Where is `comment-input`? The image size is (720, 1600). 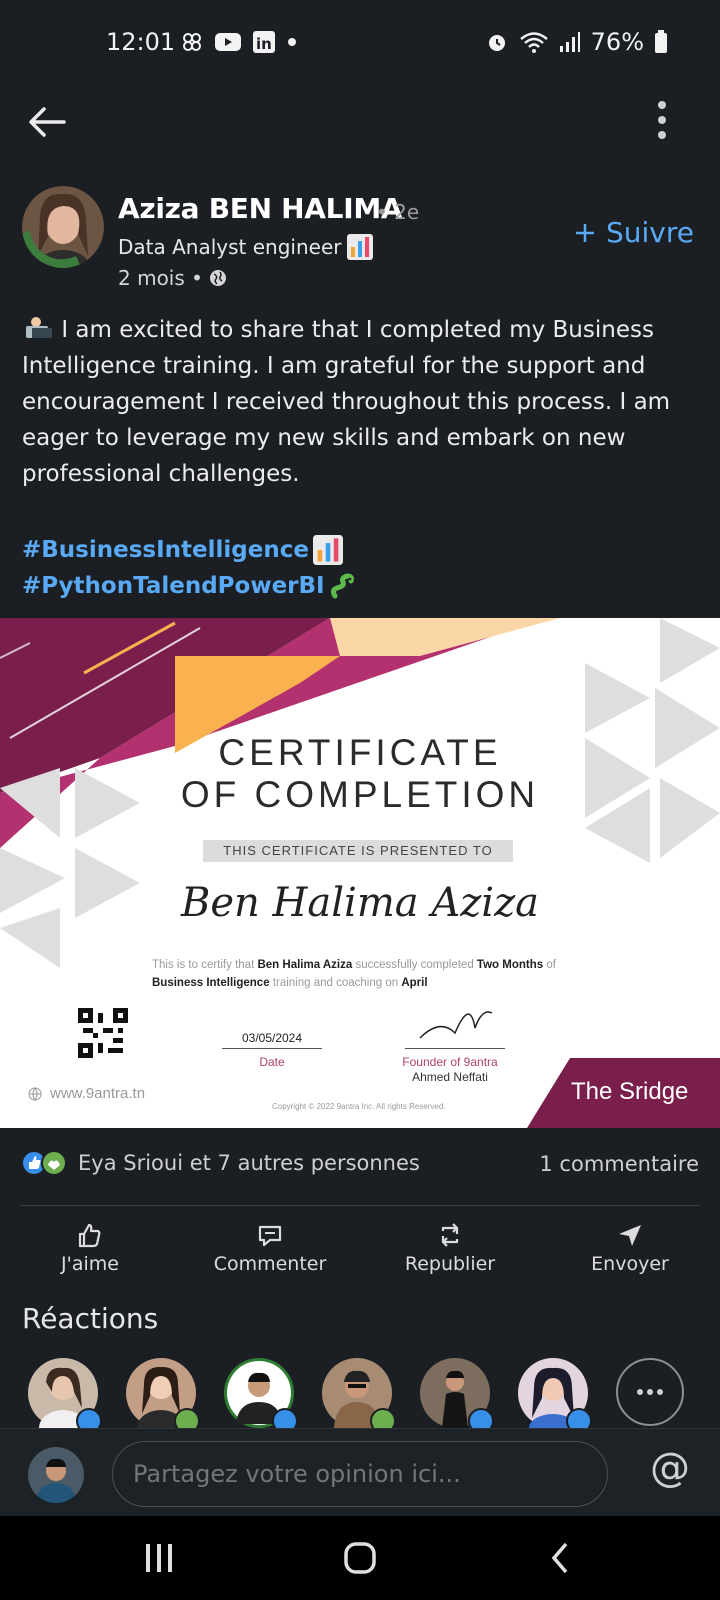
comment-input is located at coordinates (360, 1474).